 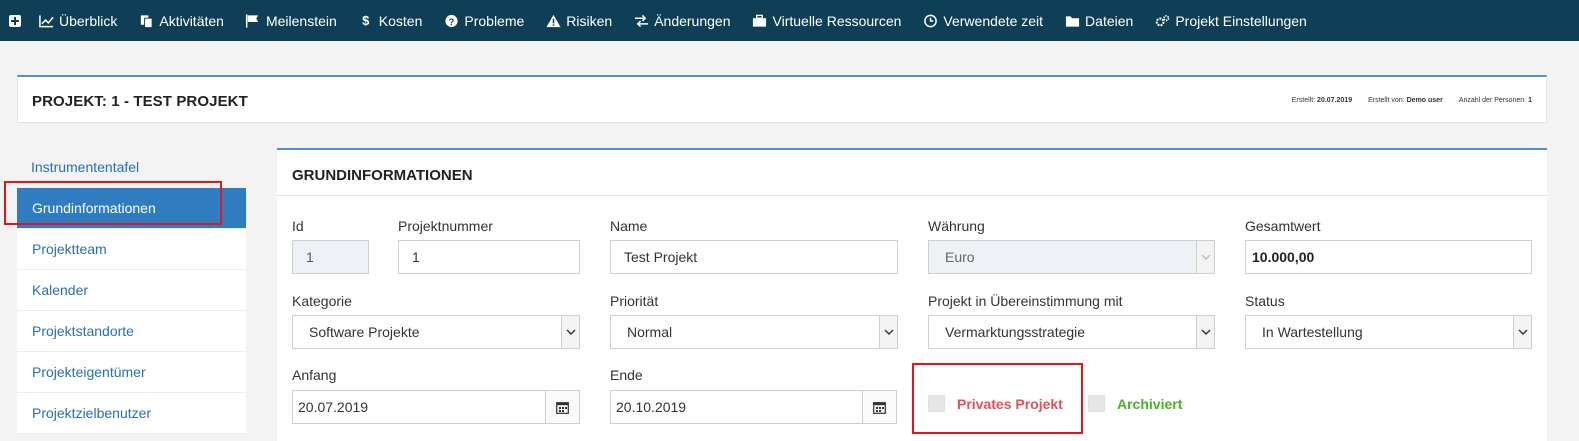 What do you see at coordinates (1025, 301) in the screenshot?
I see `uebereinstimmung-label: Projekt in Übereinstimmung mit` at bounding box center [1025, 301].